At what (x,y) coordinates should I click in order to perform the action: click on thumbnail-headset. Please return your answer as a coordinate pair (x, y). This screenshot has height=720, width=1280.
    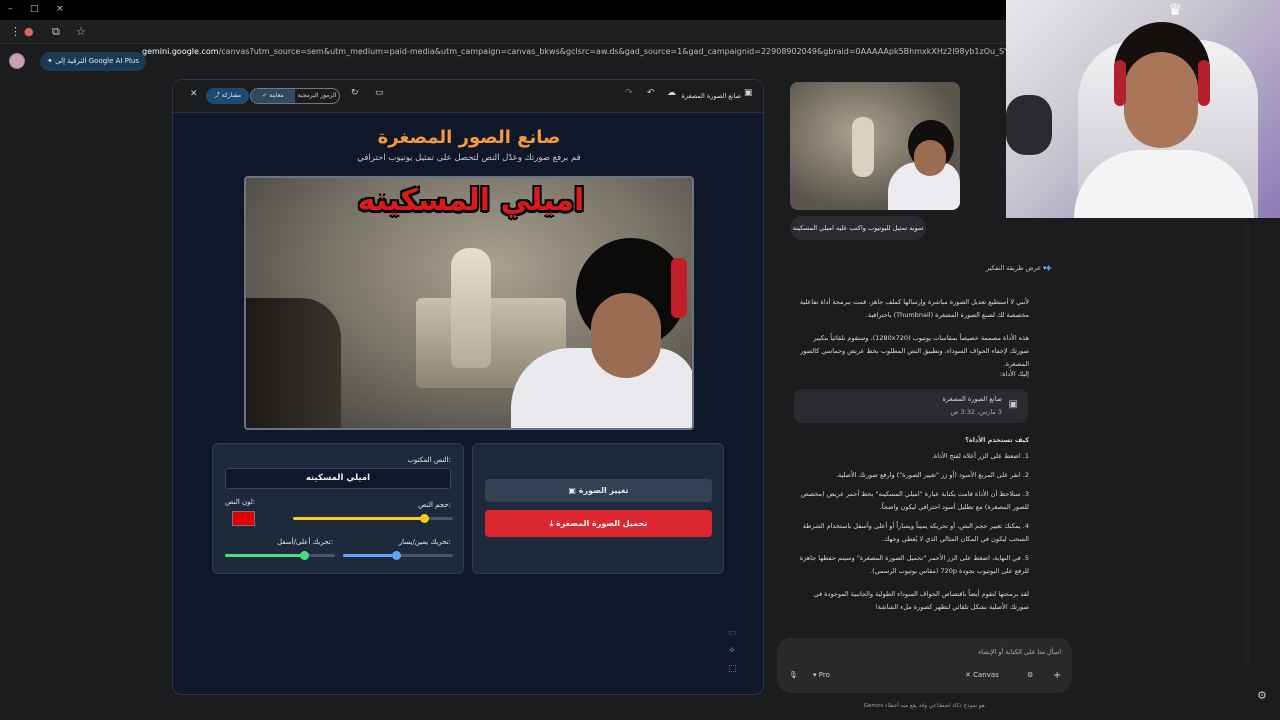
    Looking at the image, I should click on (679, 288).